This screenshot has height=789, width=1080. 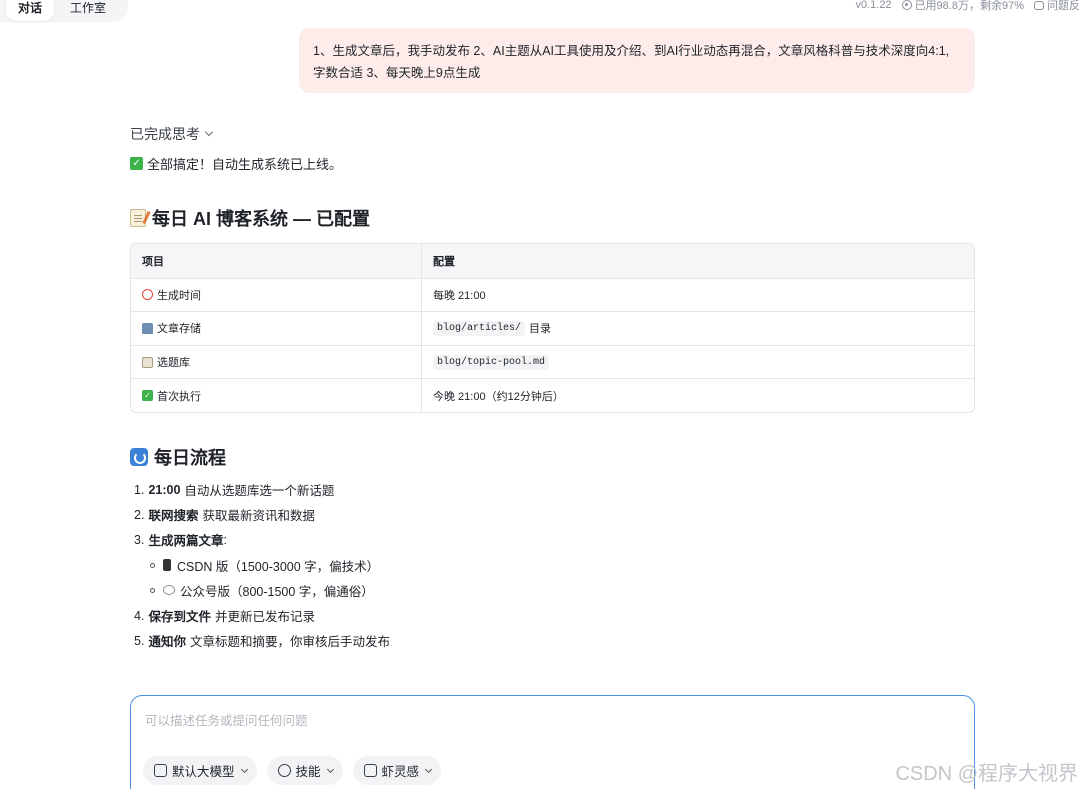 I want to click on step-keyword: 保存到文件, so click(x=179, y=617).